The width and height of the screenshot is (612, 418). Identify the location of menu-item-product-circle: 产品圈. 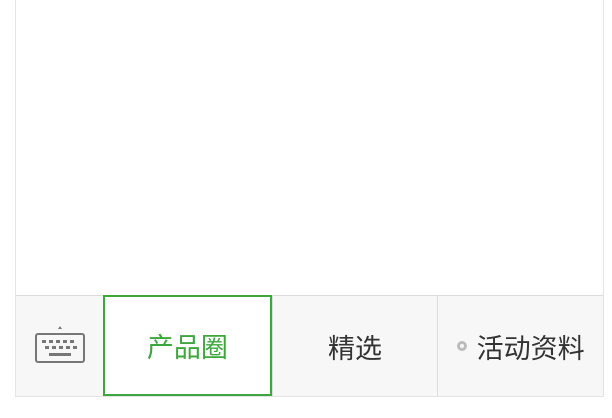
(187, 345).